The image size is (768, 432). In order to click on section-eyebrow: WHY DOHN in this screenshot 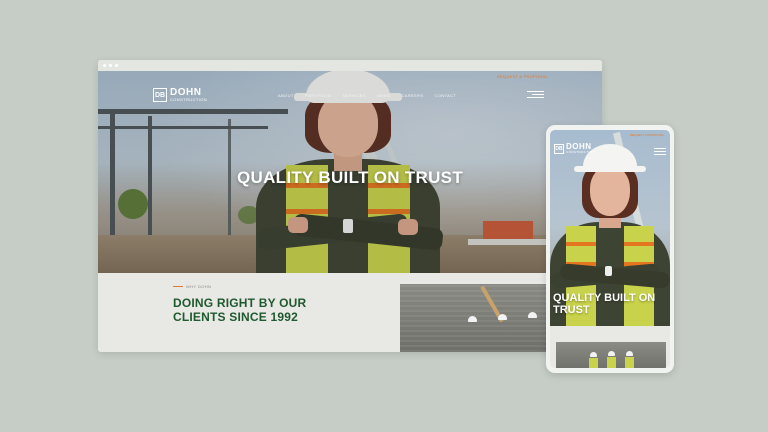, I will do `click(192, 286)`.